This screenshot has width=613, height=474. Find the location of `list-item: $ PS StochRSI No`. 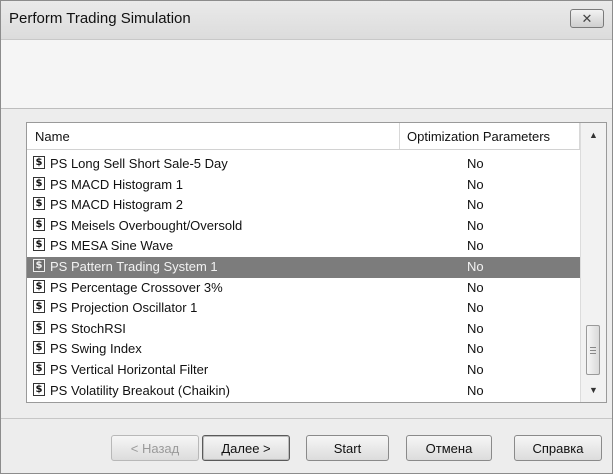

list-item: $ PS StochRSI No is located at coordinates (303, 329).